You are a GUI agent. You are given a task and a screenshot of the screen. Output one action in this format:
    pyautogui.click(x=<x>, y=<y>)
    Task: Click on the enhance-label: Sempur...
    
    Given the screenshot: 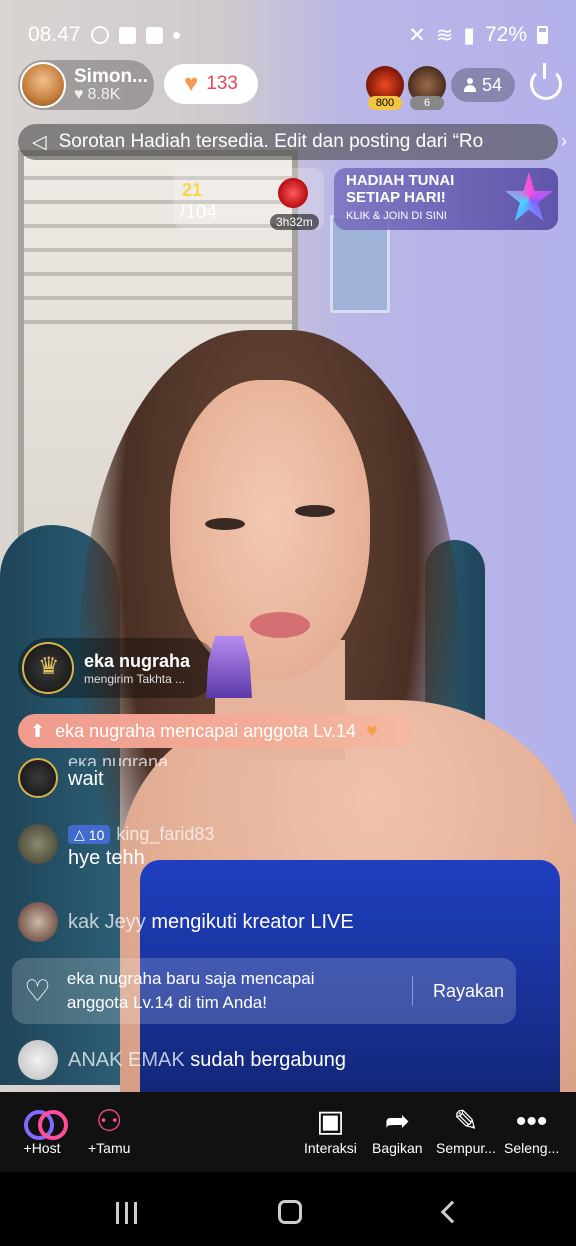 What is the action you would take?
    pyautogui.click(x=466, y=1148)
    